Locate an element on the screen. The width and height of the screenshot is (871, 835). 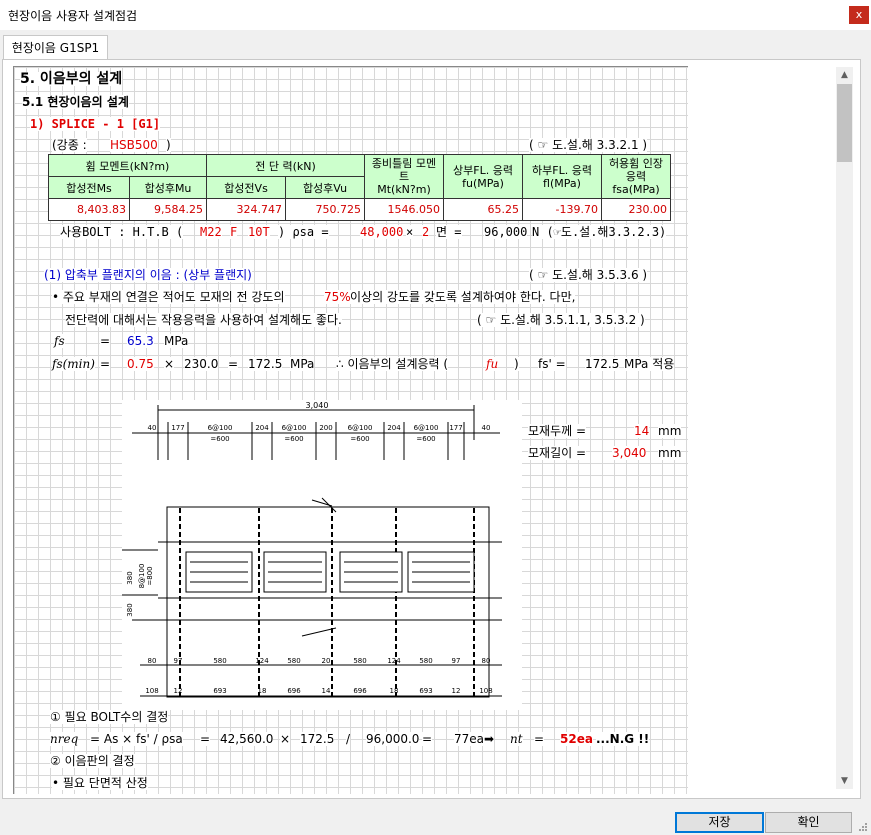
nt-value: 52ea is located at coordinates (576, 739).